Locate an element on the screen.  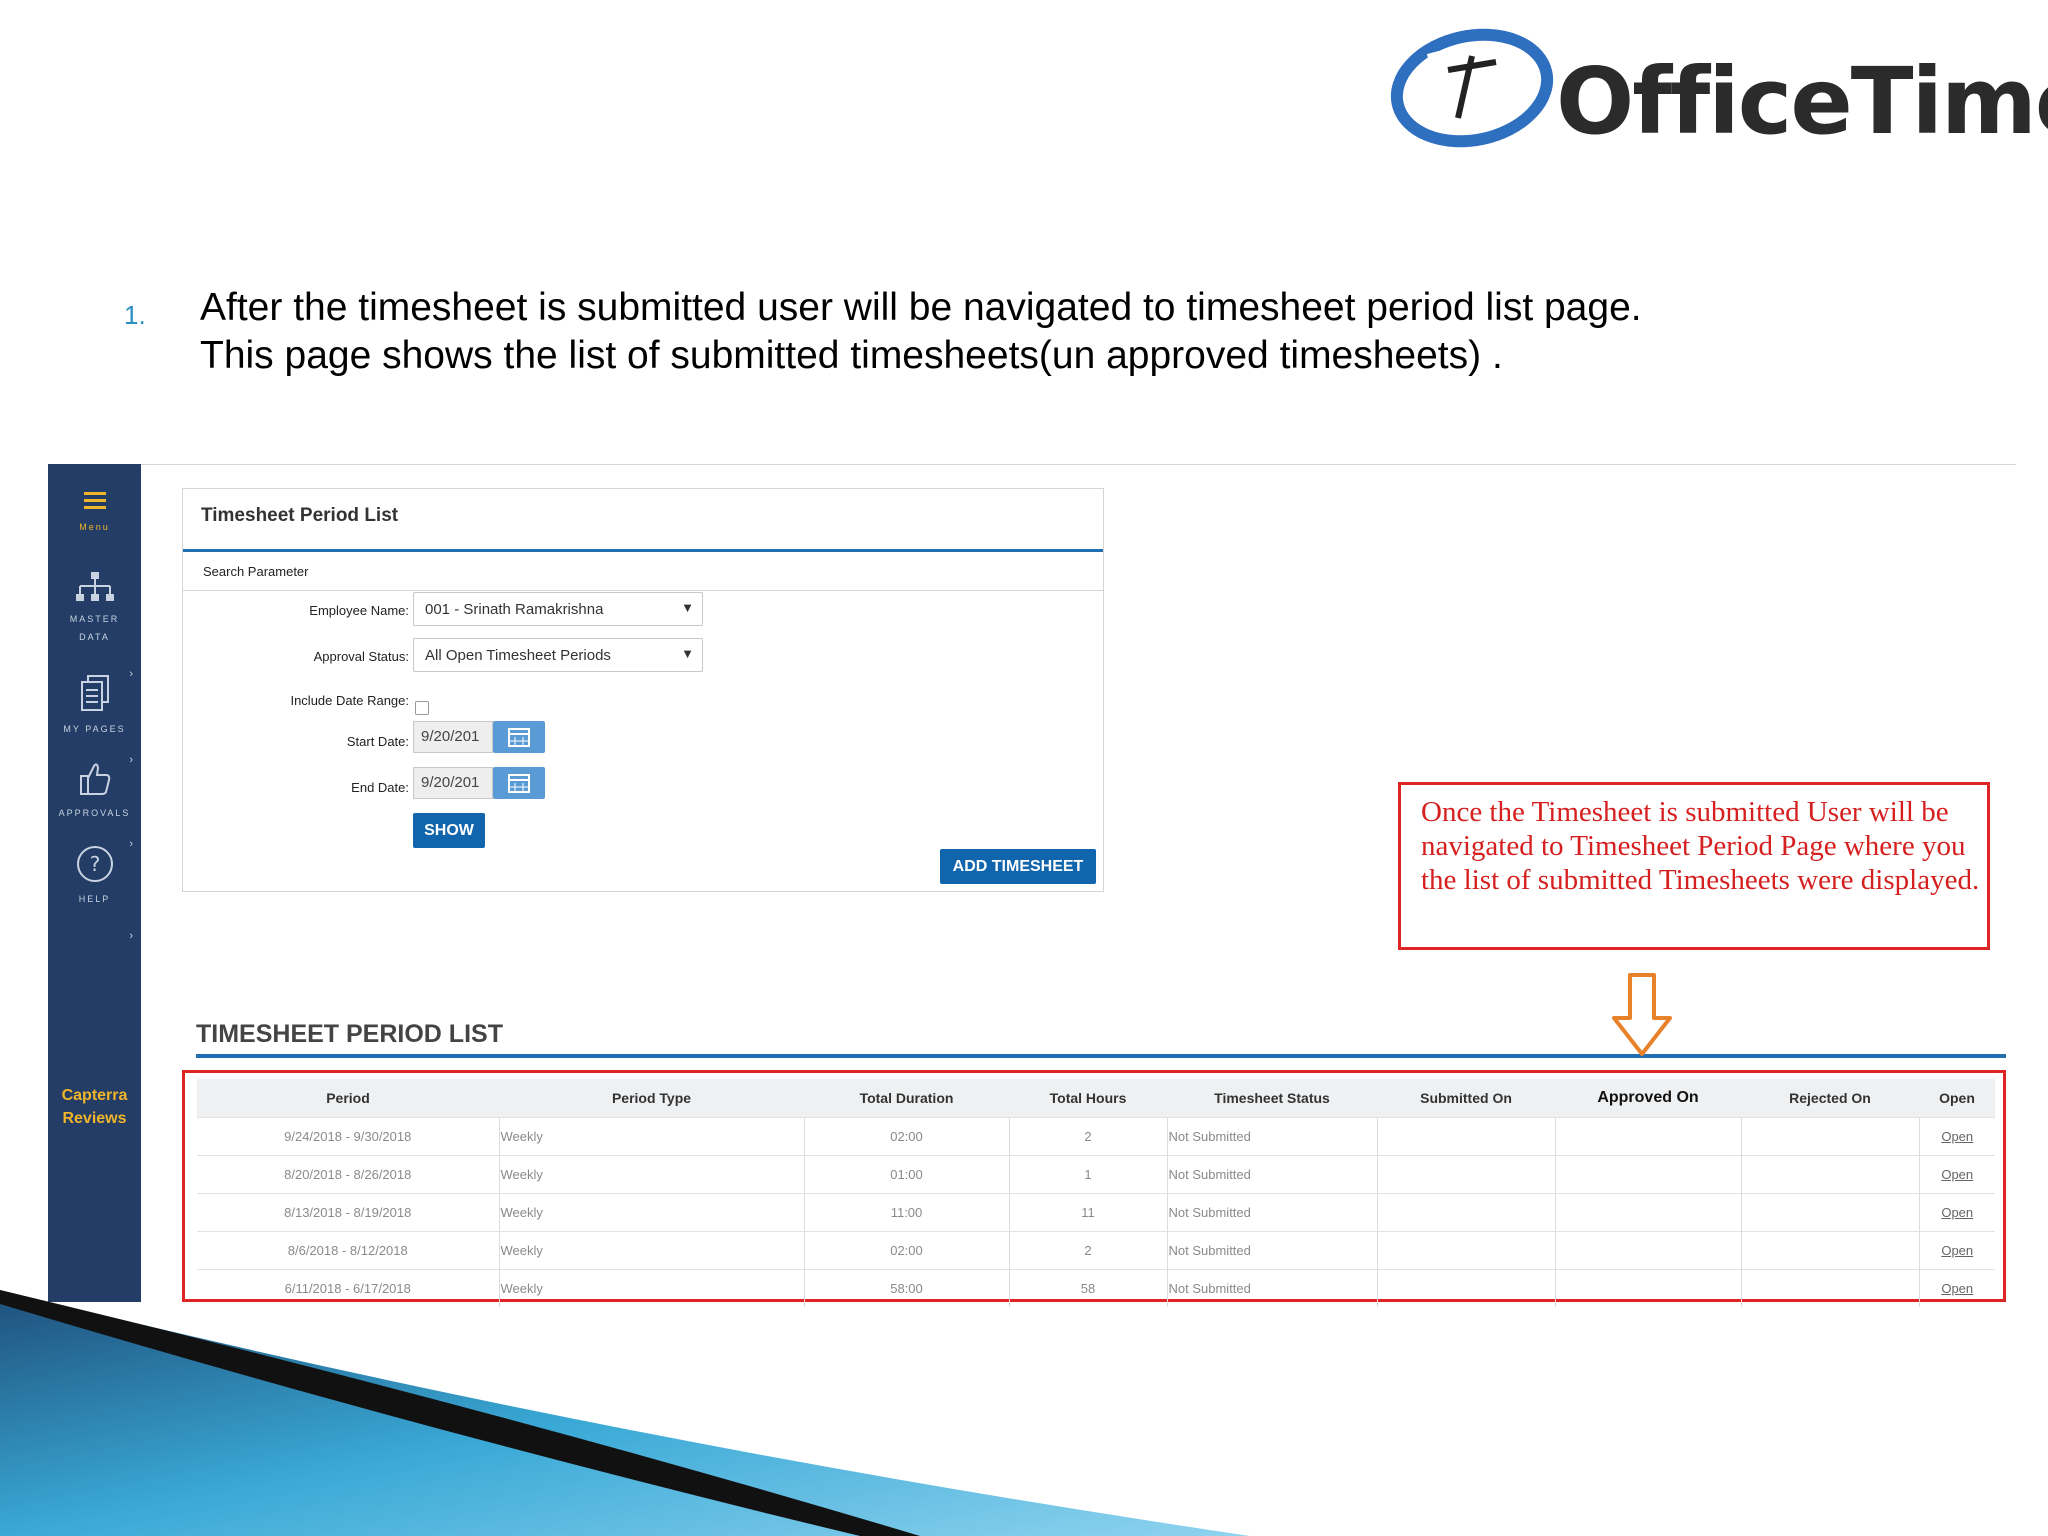
sidebar-label-data: DATA is located at coordinates (94, 637).